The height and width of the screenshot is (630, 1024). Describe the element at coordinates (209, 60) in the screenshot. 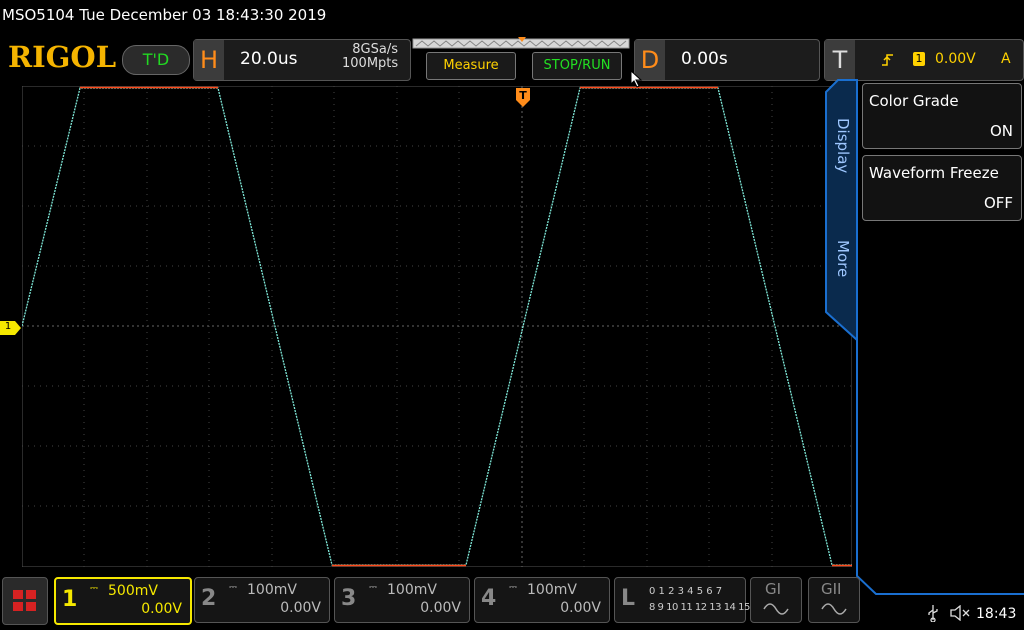

I see `horizontal-letter: H` at that location.